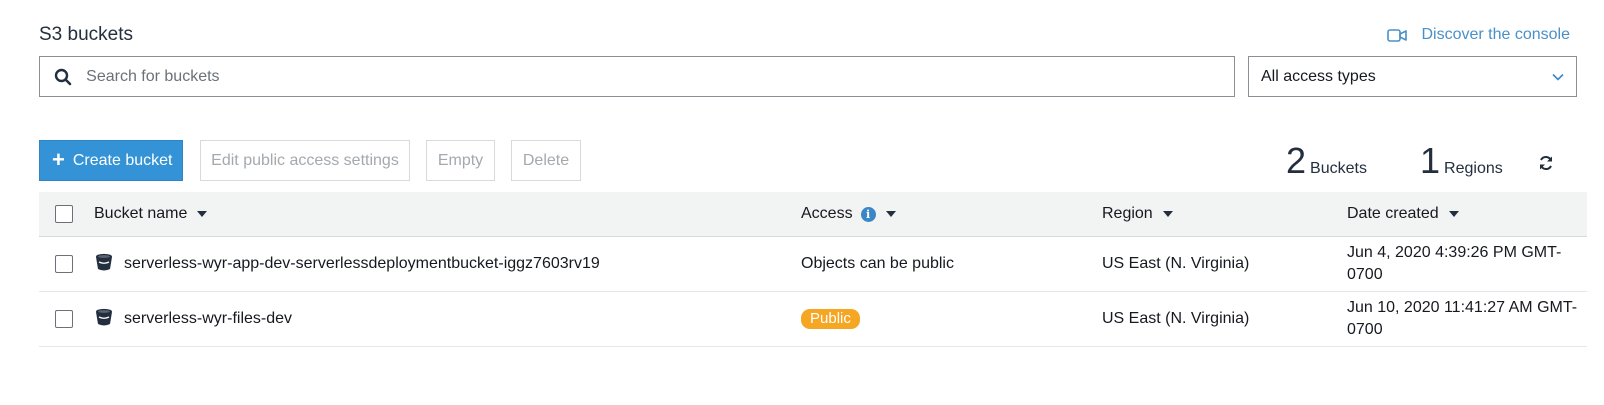 The height and width of the screenshot is (405, 1604). Describe the element at coordinates (830, 319) in the screenshot. I see `public-badge: Public` at that location.